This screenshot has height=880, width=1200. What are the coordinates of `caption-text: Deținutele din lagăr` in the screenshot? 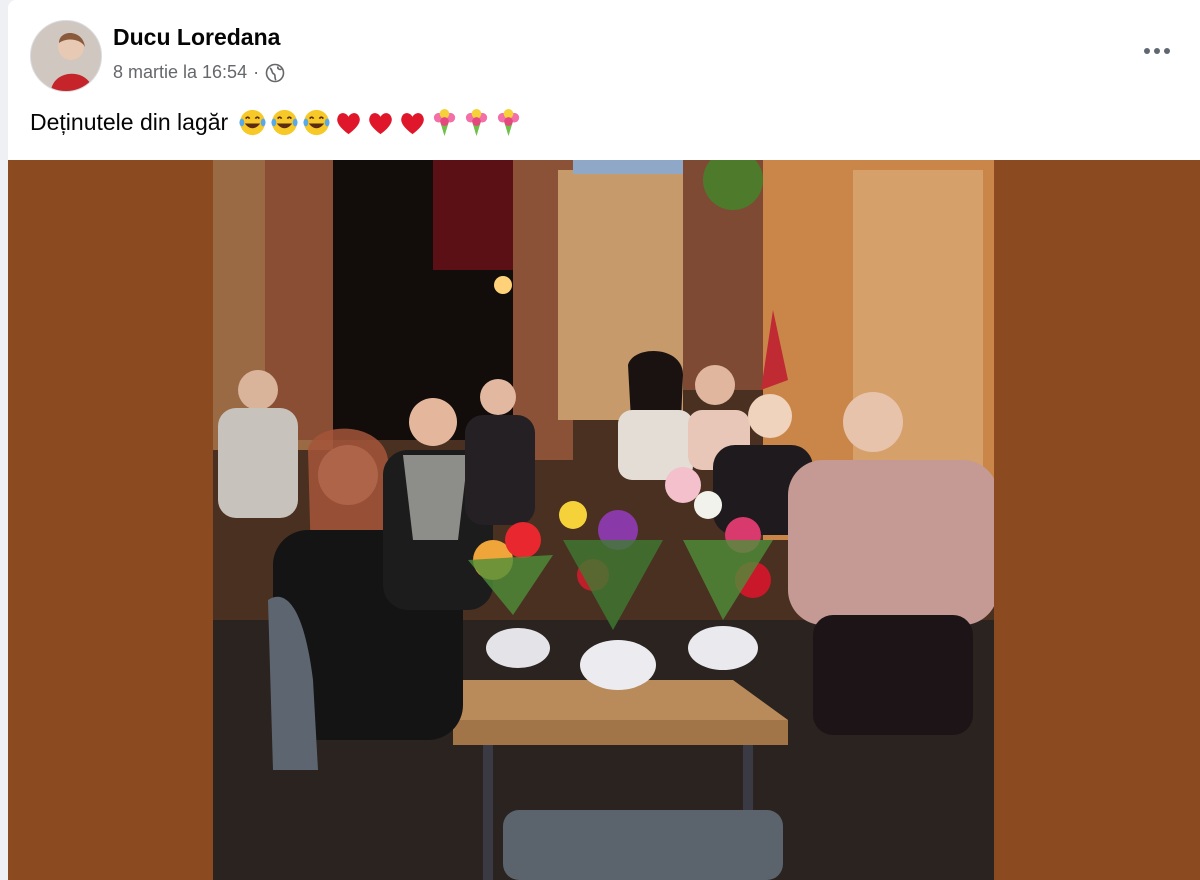 It's located at (129, 122).